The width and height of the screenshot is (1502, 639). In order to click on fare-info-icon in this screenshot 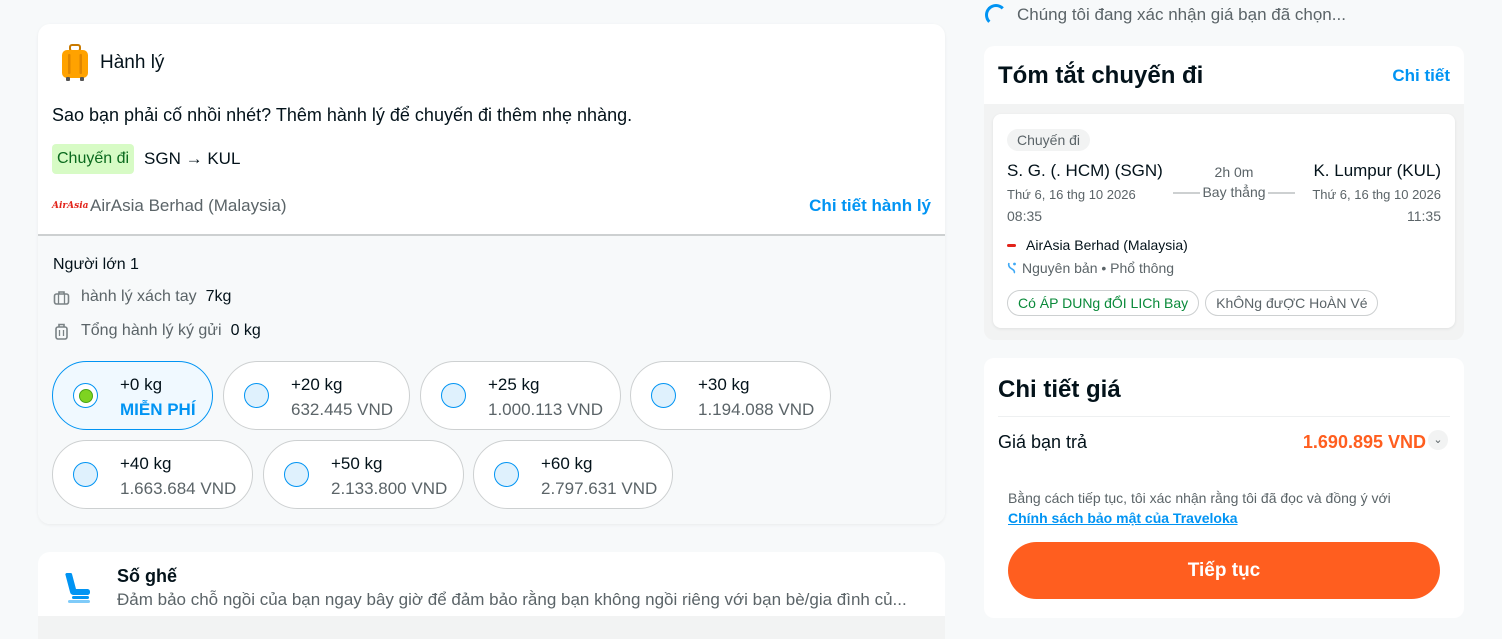, I will do `click(1011, 268)`.